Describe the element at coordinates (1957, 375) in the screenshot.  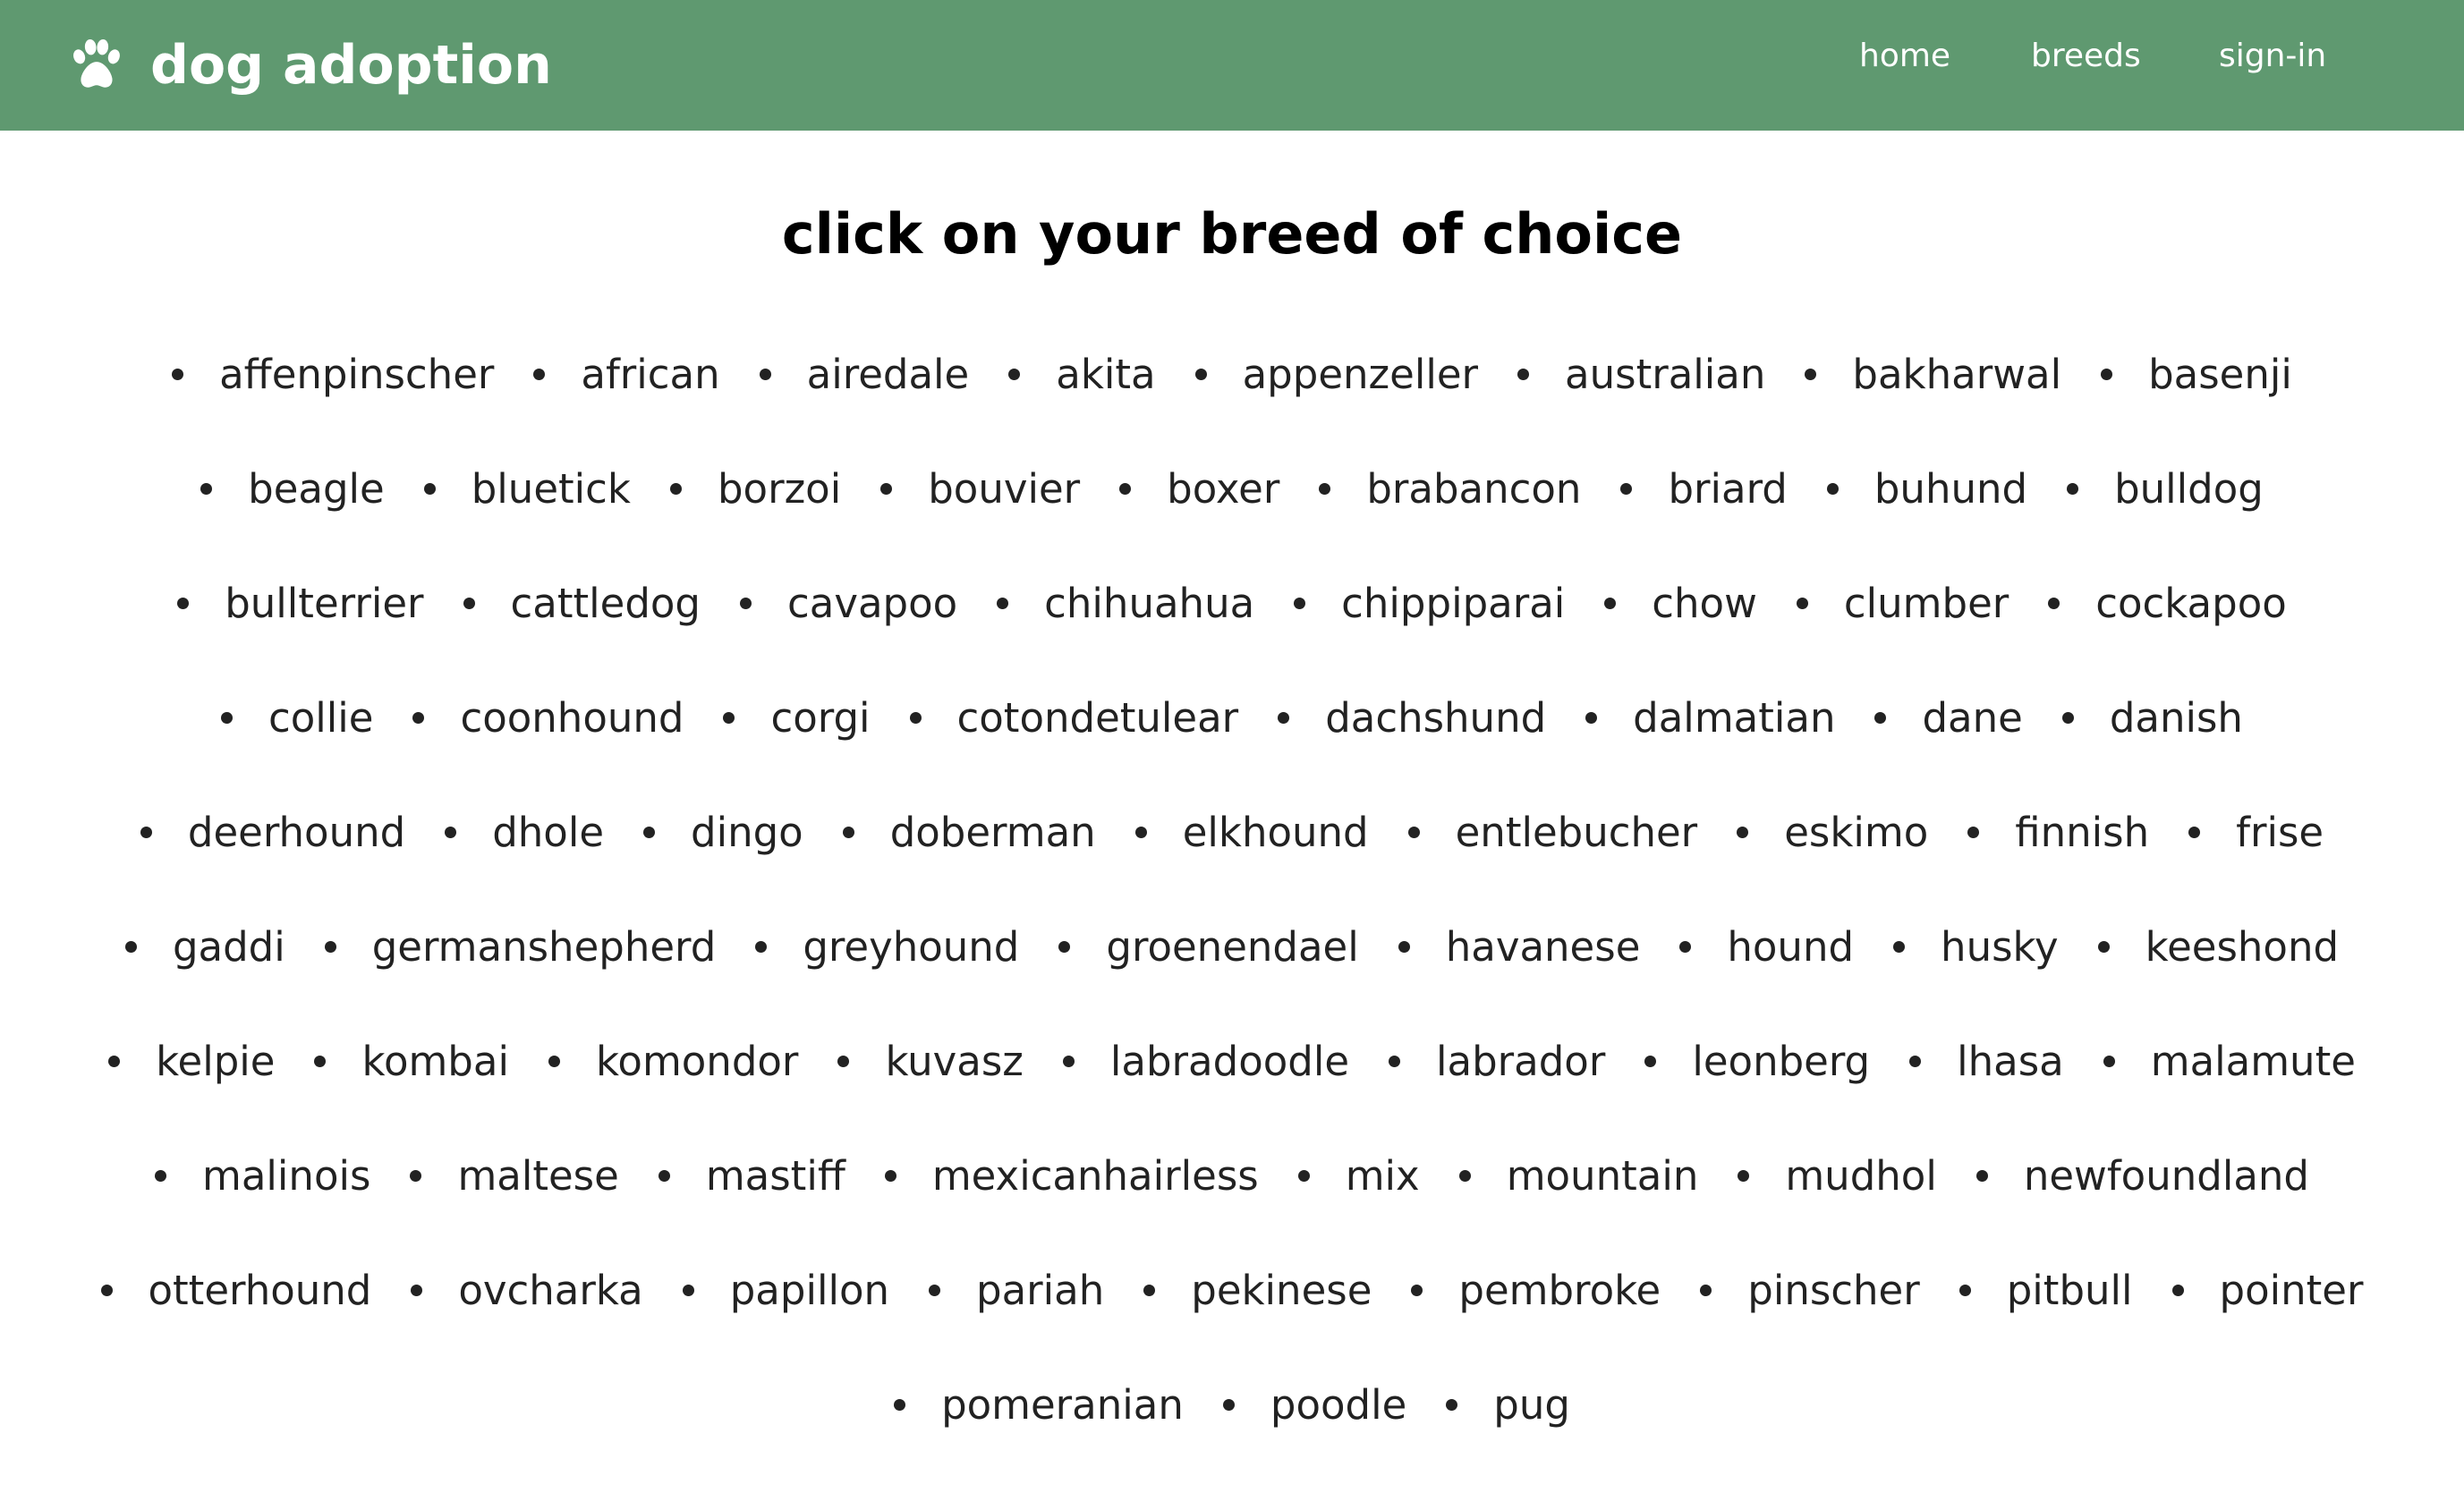
I see `breed-link: bakharwal` at that location.